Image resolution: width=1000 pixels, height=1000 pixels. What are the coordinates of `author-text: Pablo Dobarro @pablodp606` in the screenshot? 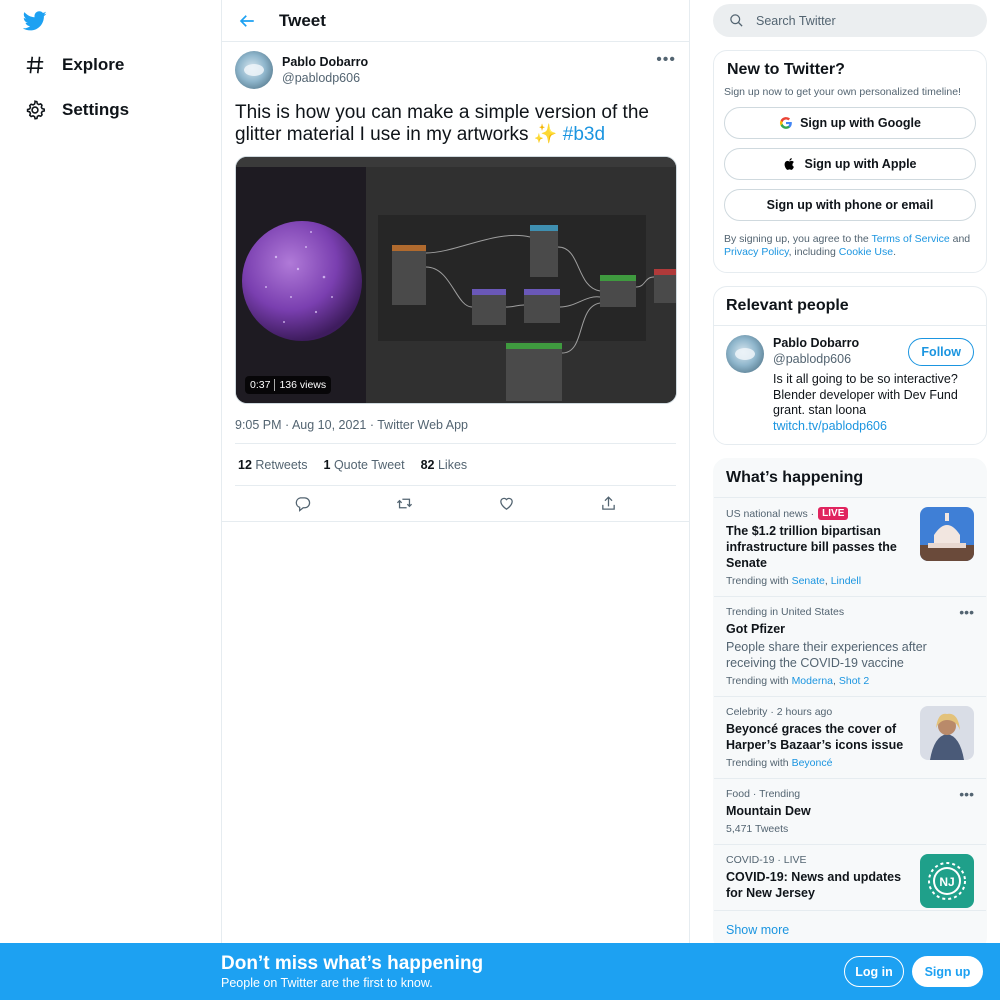 It's located at (325, 70).